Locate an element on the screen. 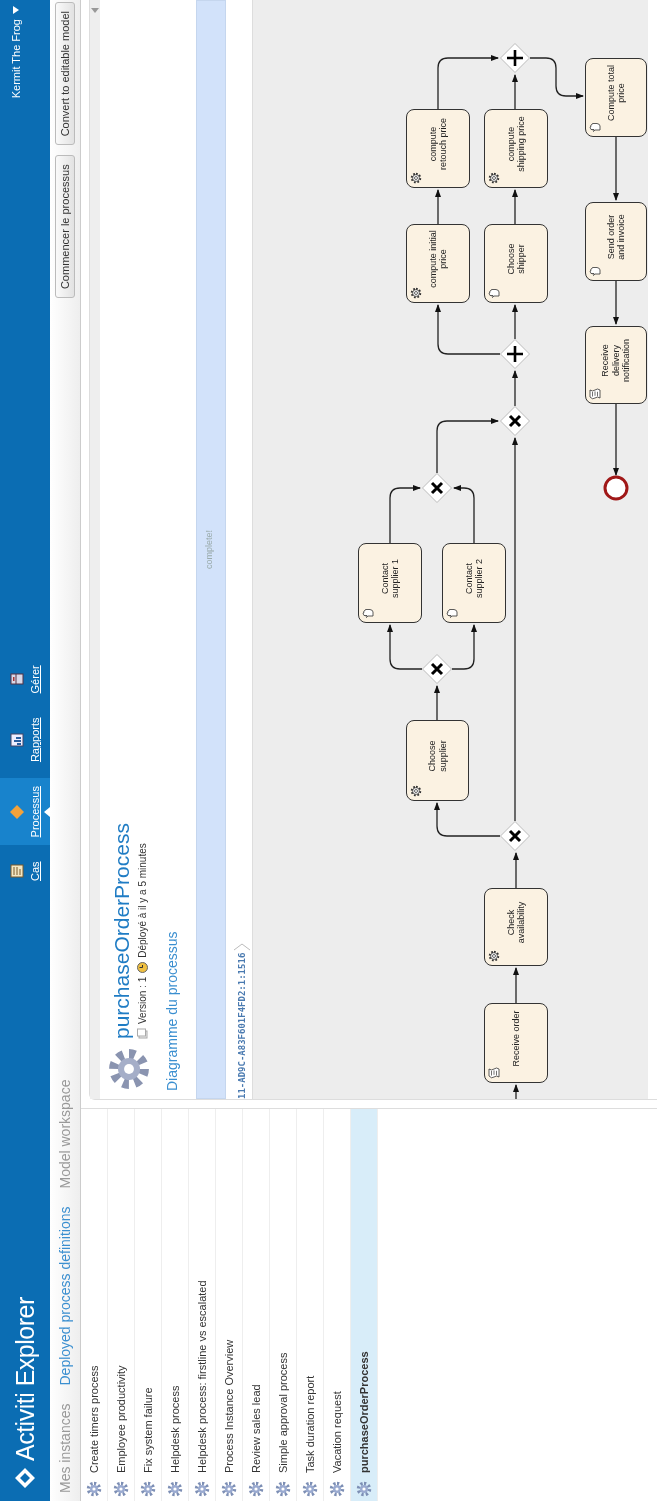  end-event is located at coordinates (616, 488).